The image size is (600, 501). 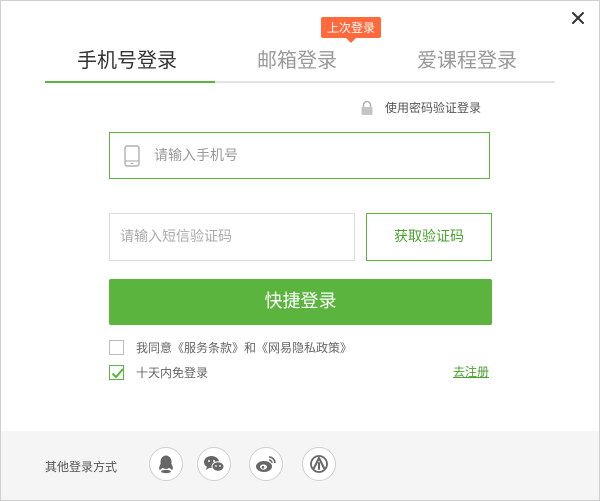 I want to click on close-icon, so click(x=578, y=18).